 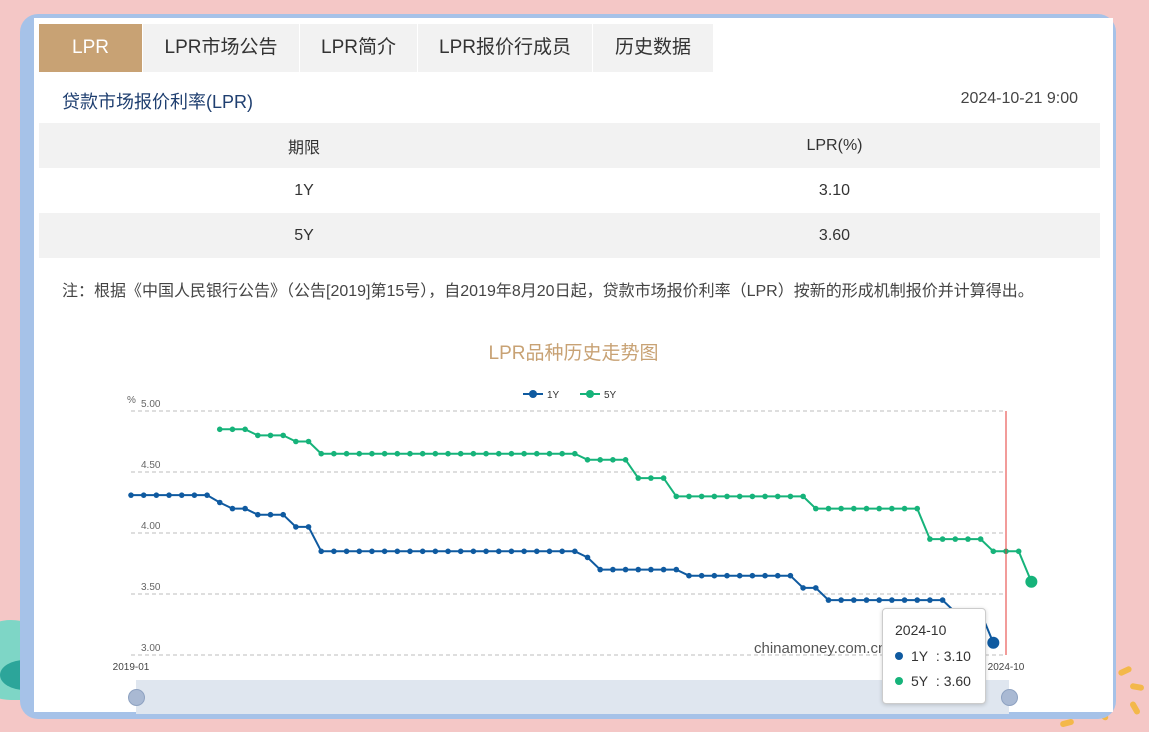 I want to click on legend-label: 1Y, so click(x=553, y=395).